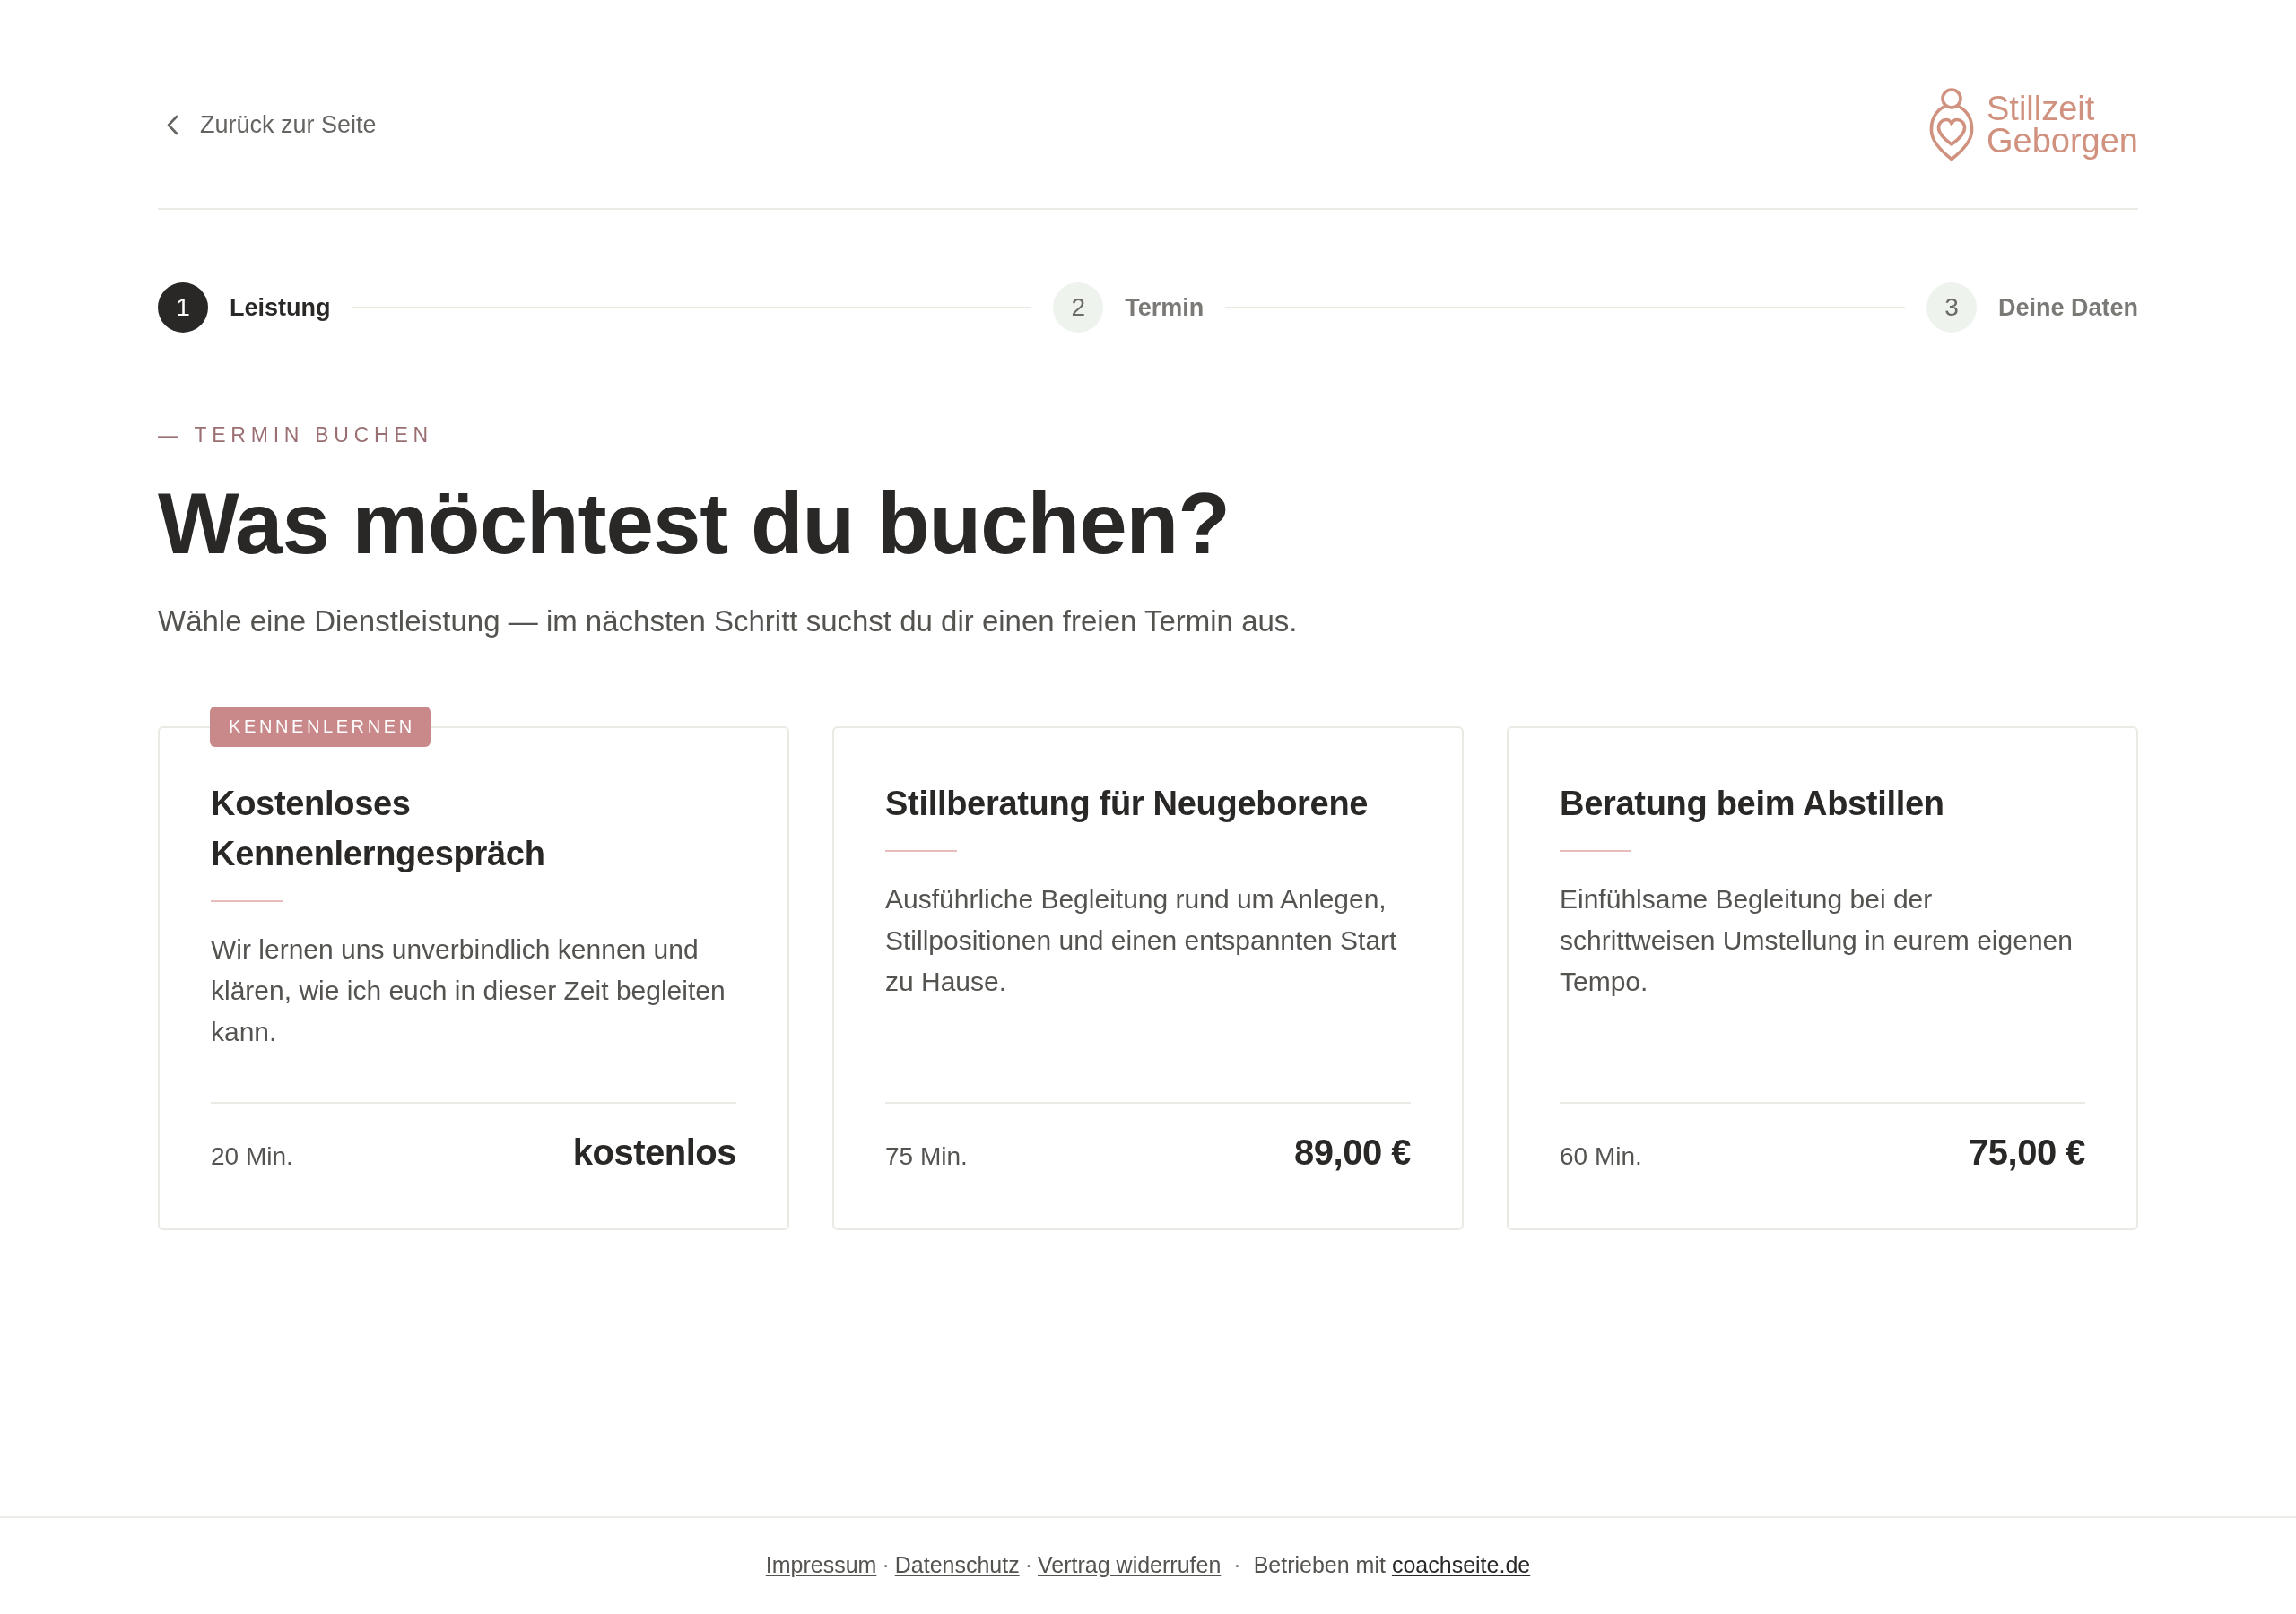 Image resolution: width=2296 pixels, height=1614 pixels. I want to click on price-text: 89,00 €, so click(1352, 1152).